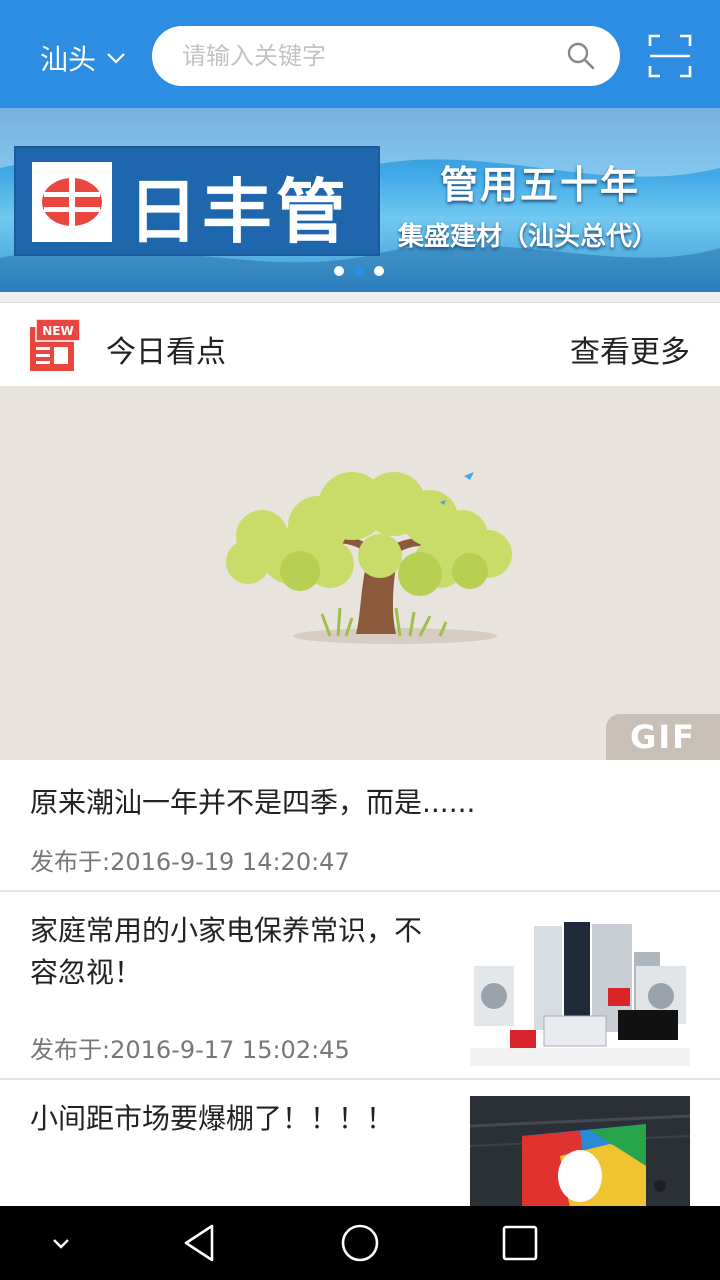  What do you see at coordinates (630, 349) in the screenshot?
I see `see-more-link: 查看更多` at bounding box center [630, 349].